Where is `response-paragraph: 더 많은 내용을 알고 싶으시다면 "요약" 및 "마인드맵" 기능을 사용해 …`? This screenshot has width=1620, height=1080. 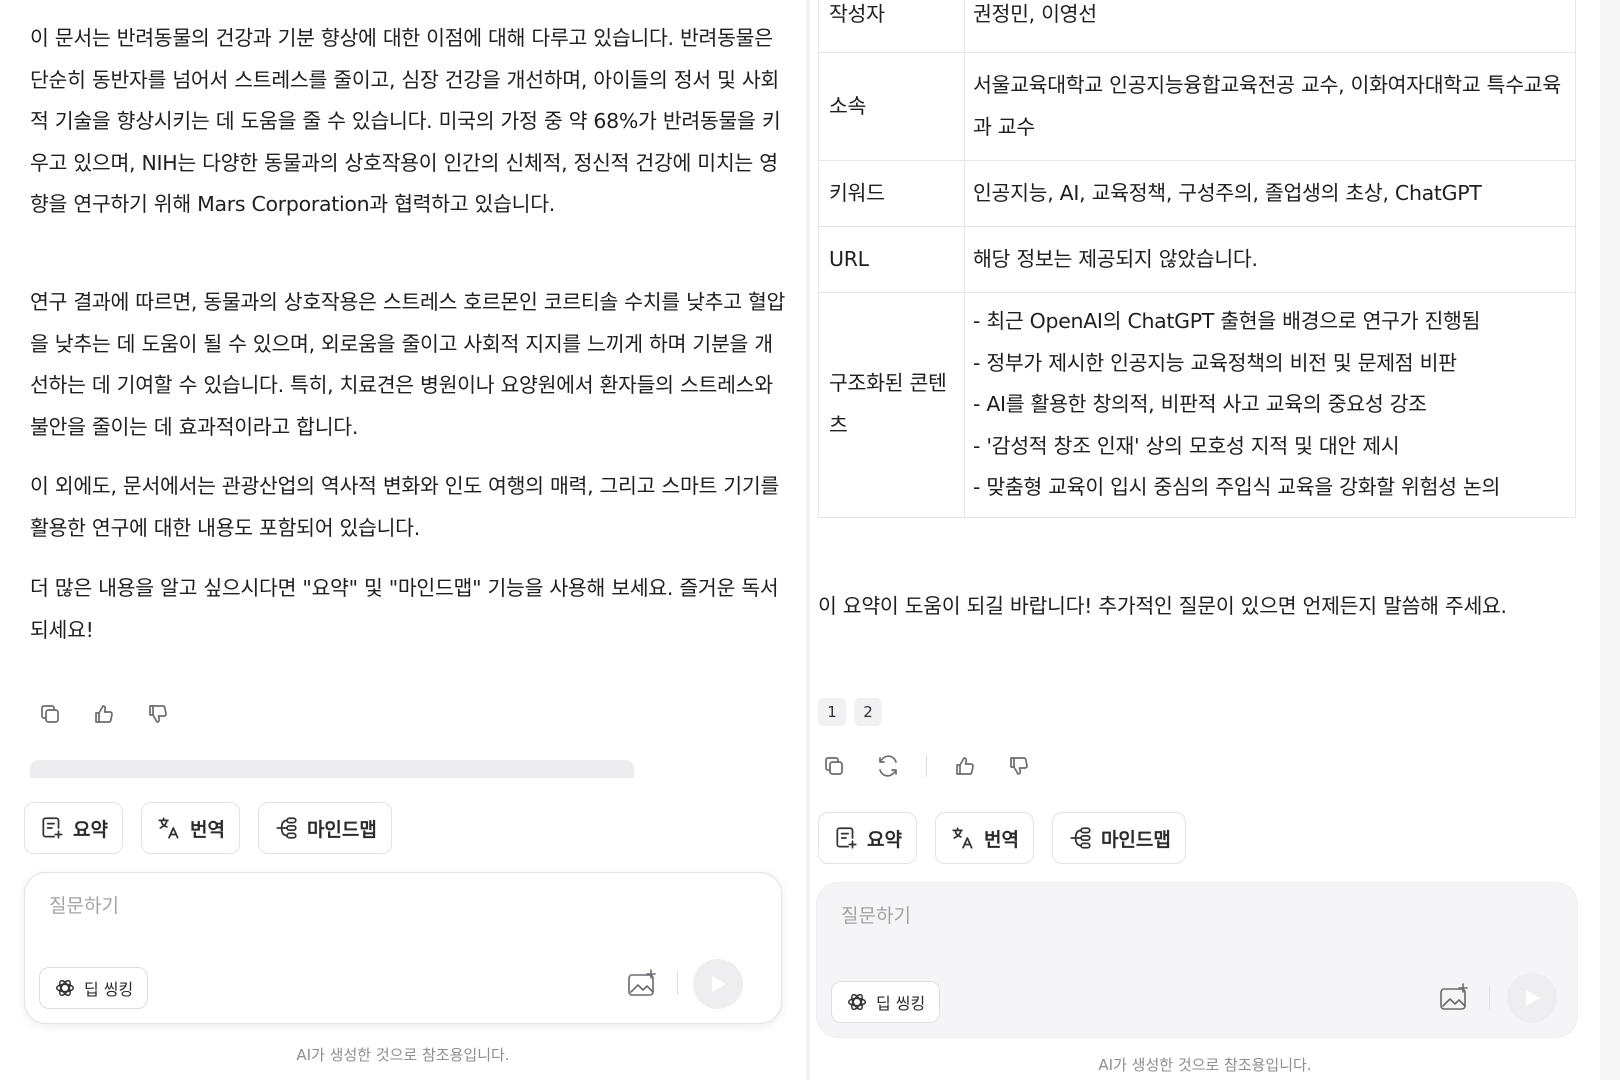
response-paragraph: 더 많은 내용을 알고 싶으시다면 "요약" 및 "마인드맵" 기능을 사용해 … is located at coordinates (404, 609).